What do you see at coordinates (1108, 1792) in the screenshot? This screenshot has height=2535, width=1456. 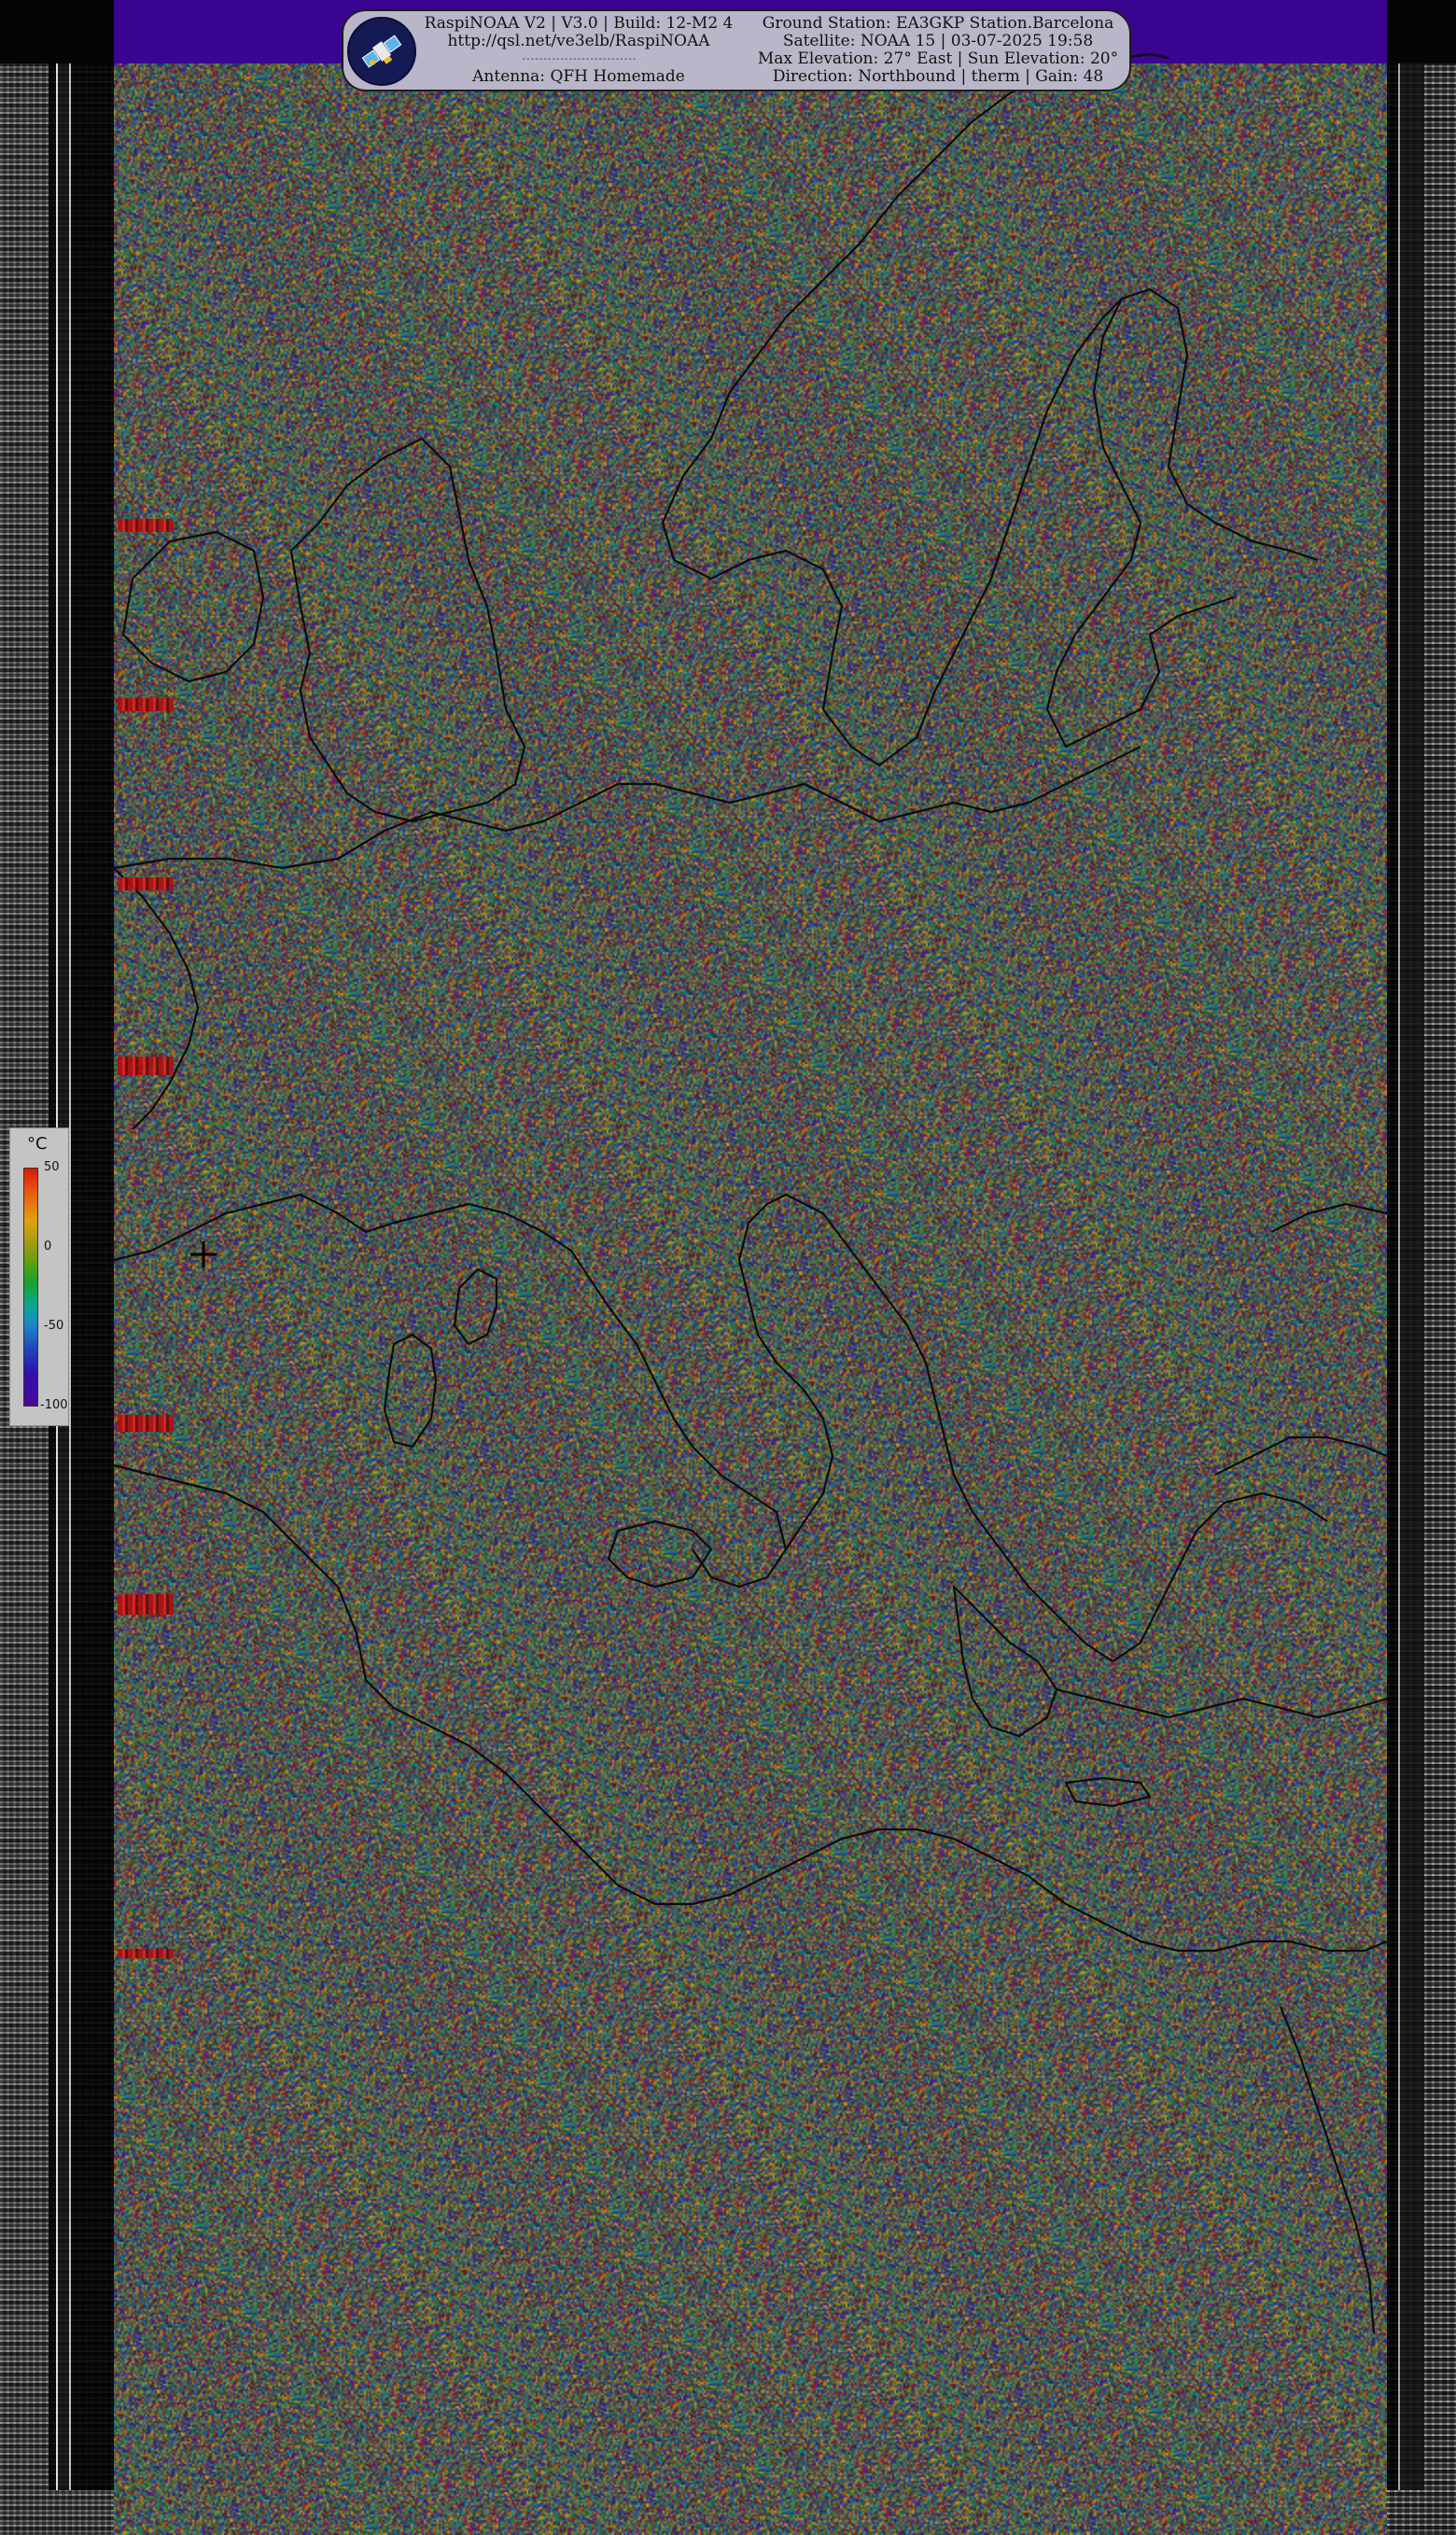 I see `coast-crete` at bounding box center [1108, 1792].